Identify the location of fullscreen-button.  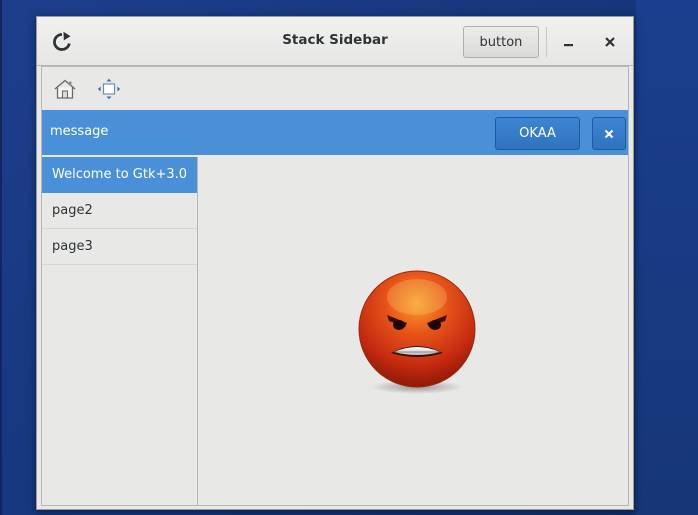
(109, 89).